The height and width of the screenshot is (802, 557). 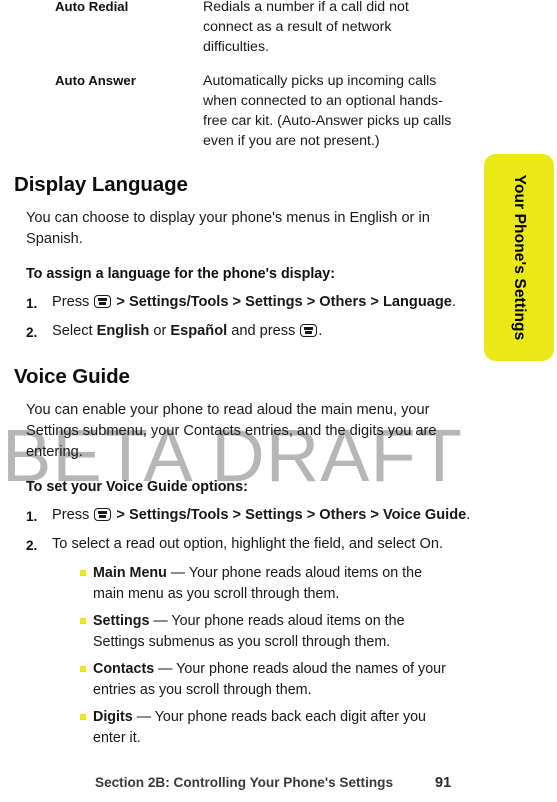 I want to click on option-english: English, so click(x=123, y=331).